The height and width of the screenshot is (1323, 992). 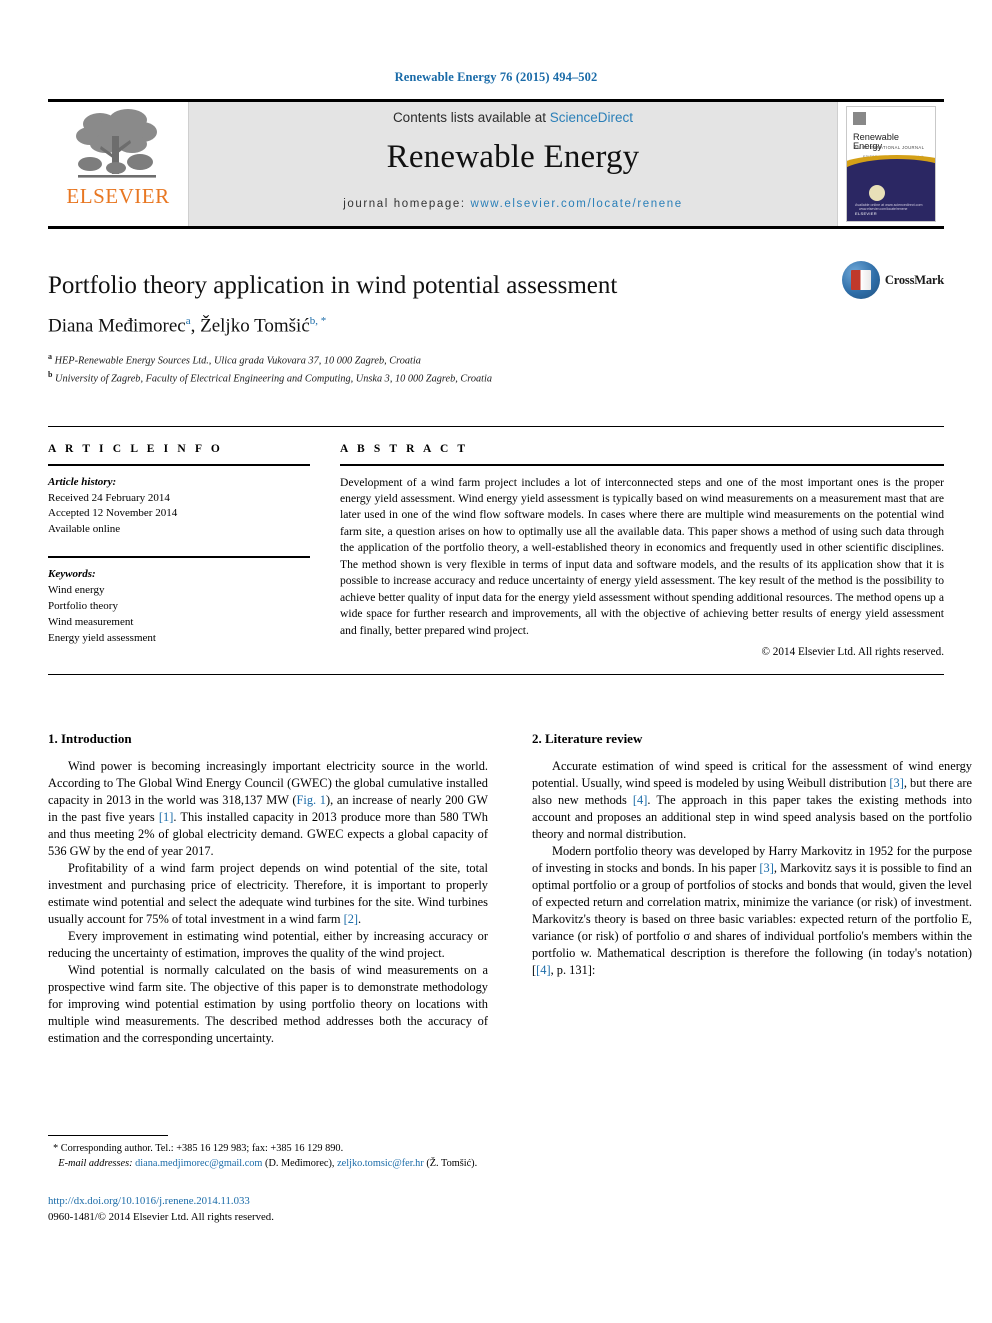 What do you see at coordinates (312, 800) in the screenshot?
I see `figure-1-link: Fig. 1` at bounding box center [312, 800].